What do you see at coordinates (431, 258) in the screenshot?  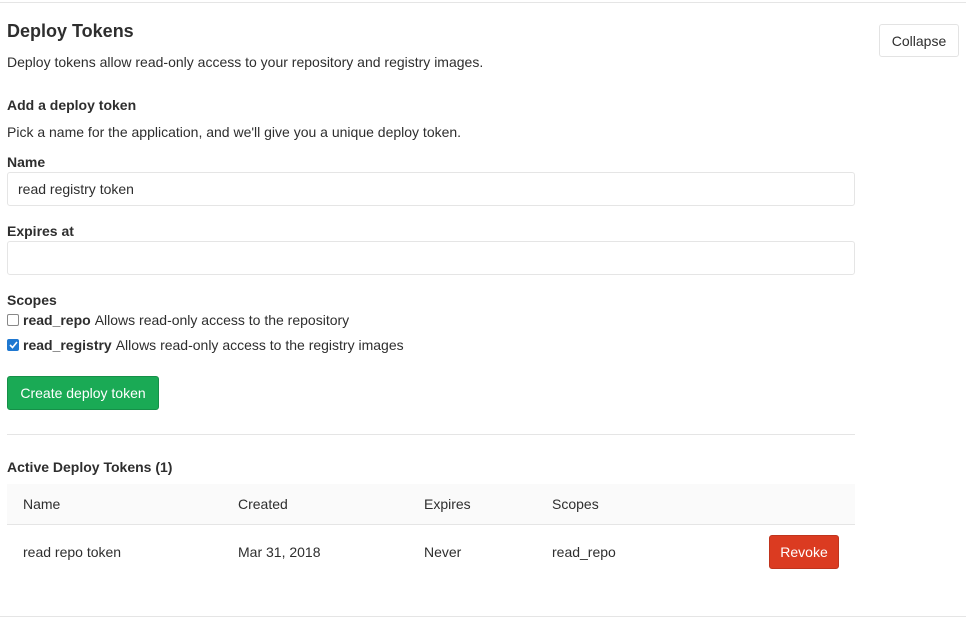 I see `expires-input` at bounding box center [431, 258].